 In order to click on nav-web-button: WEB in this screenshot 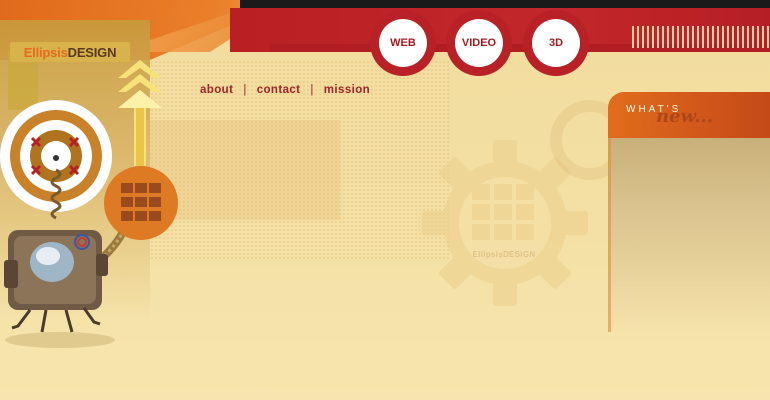, I will do `click(403, 43)`.